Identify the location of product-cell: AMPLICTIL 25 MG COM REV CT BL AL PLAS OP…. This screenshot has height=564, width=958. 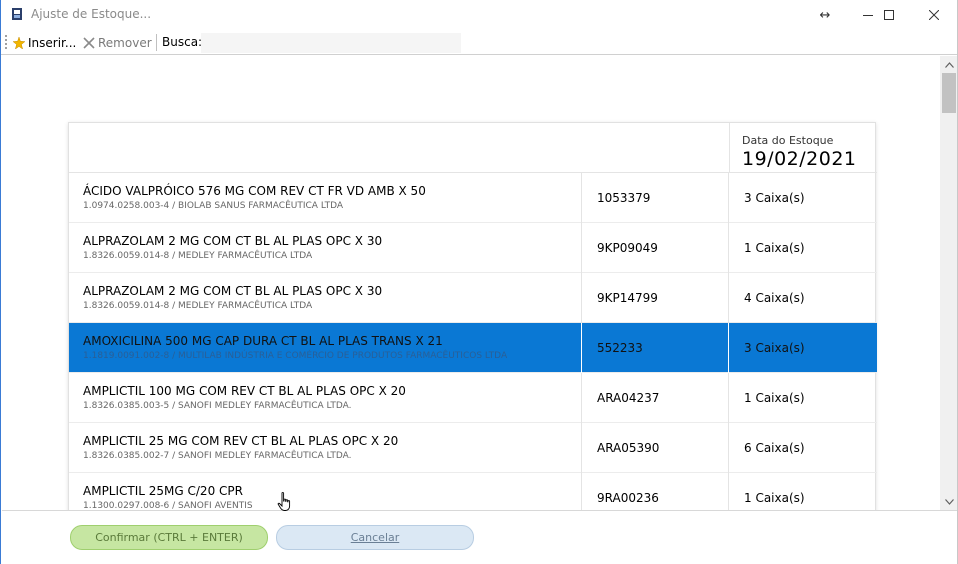
(325, 448).